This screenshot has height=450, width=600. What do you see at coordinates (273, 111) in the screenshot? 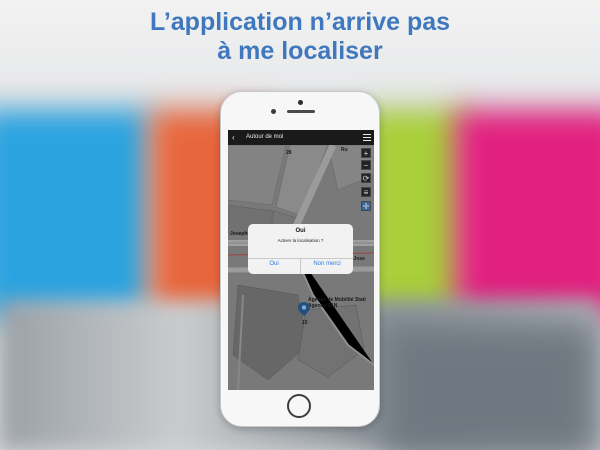
I see `phone-camera` at bounding box center [273, 111].